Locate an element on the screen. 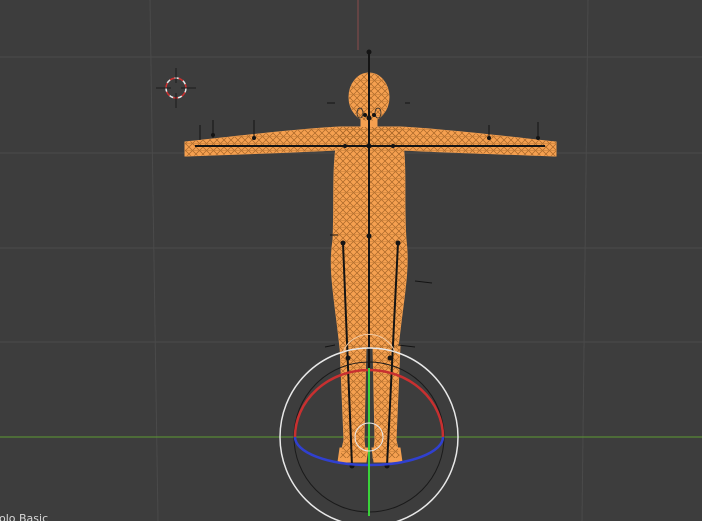  rotate-gizmo-icon is located at coordinates (369, 427).